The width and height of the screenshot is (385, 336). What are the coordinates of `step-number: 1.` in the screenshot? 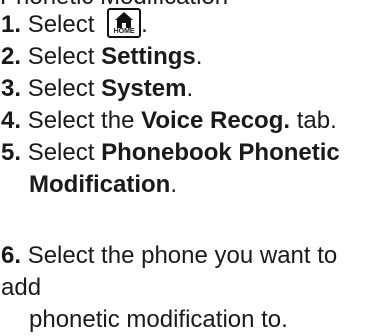 It's located at (11, 24).